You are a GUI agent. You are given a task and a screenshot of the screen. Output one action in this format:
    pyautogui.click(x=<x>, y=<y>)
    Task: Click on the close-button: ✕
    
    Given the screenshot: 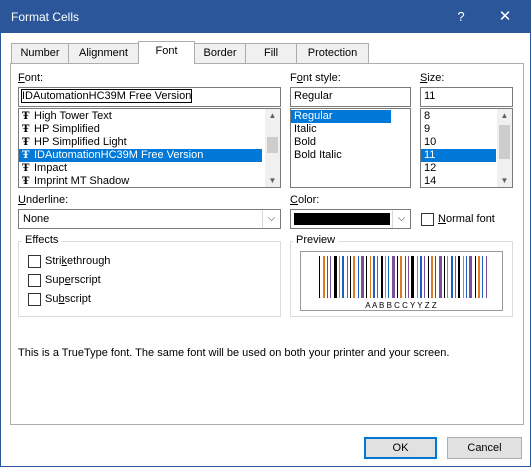 What is the action you would take?
    pyautogui.click(x=505, y=17)
    